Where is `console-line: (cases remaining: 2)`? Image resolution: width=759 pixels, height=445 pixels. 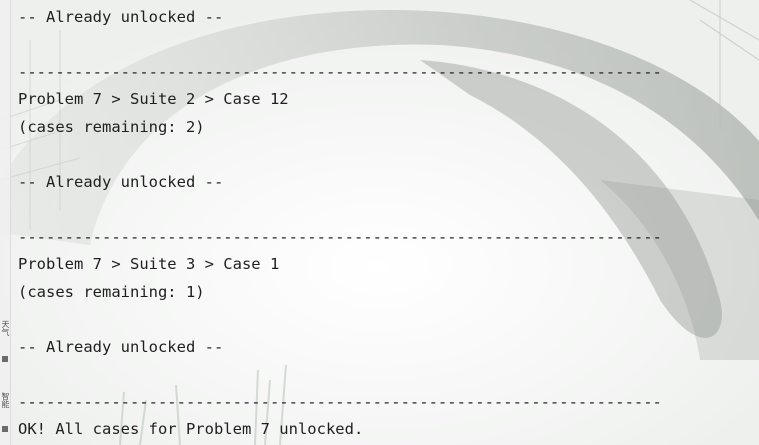 console-line: (cases remaining: 2) is located at coordinates (111, 127).